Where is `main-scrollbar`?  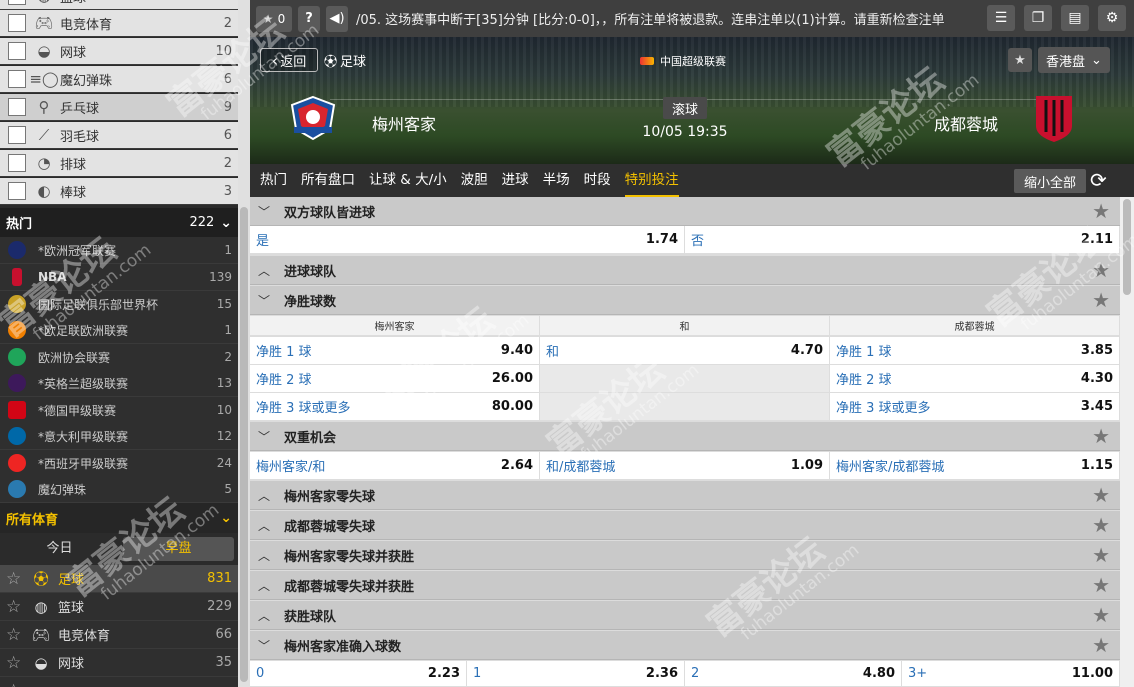
main-scrollbar is located at coordinates (1127, 442).